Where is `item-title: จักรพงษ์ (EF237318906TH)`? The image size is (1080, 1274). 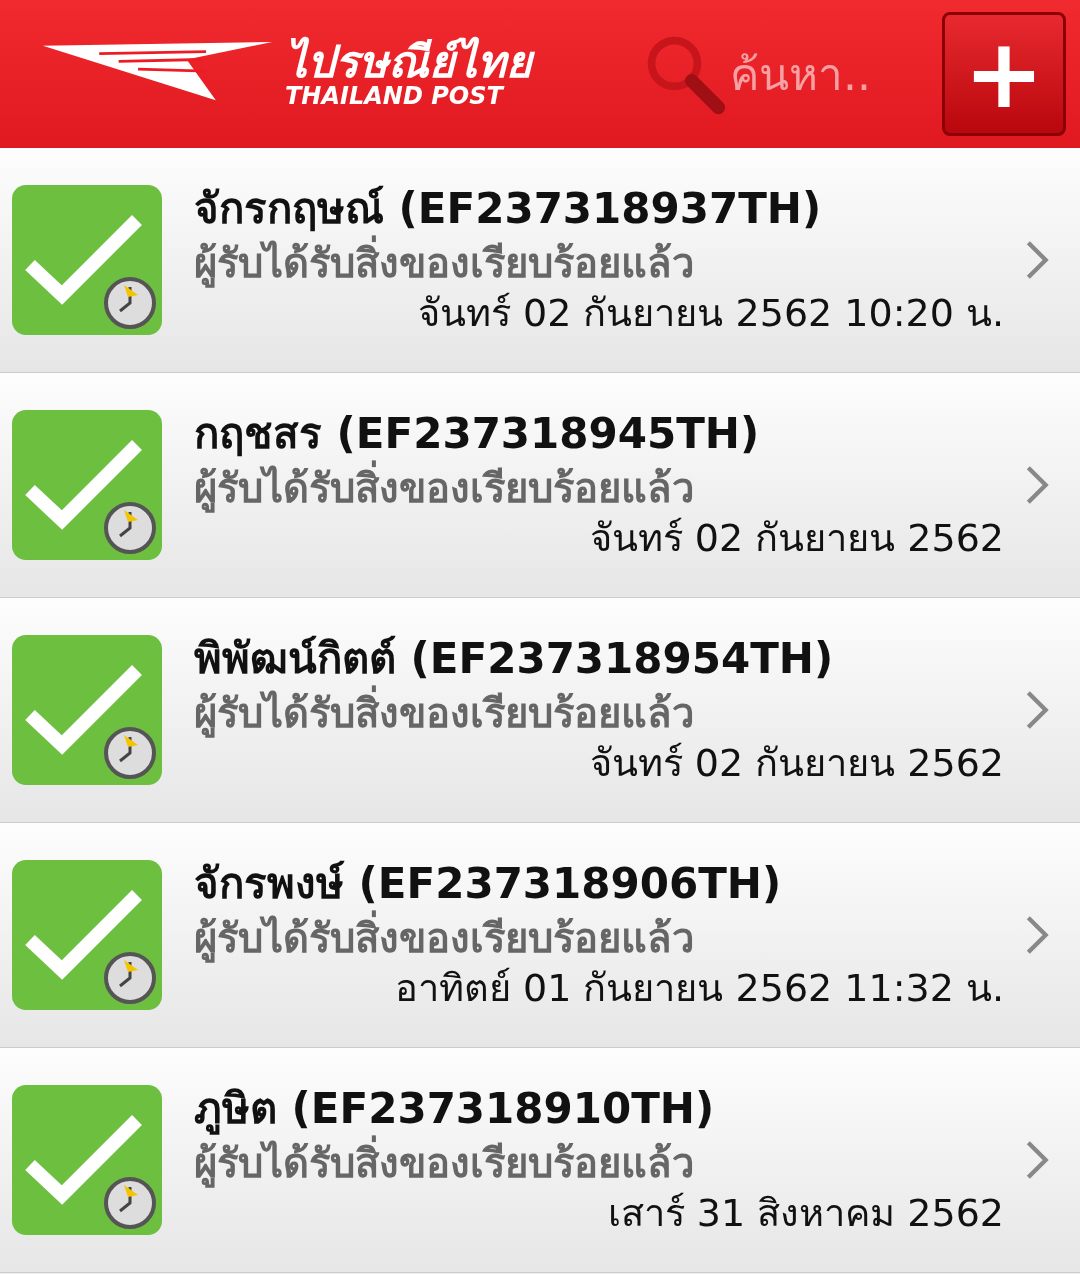 item-title: จักรพงษ์ (EF237318906TH) is located at coordinates (488, 884).